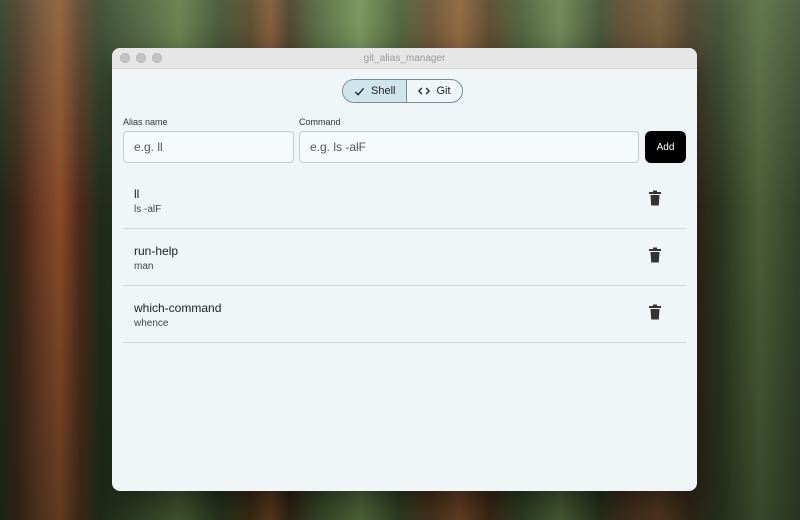 This screenshot has height=520, width=800. I want to click on list-item: ll ls -alF, so click(404, 200).